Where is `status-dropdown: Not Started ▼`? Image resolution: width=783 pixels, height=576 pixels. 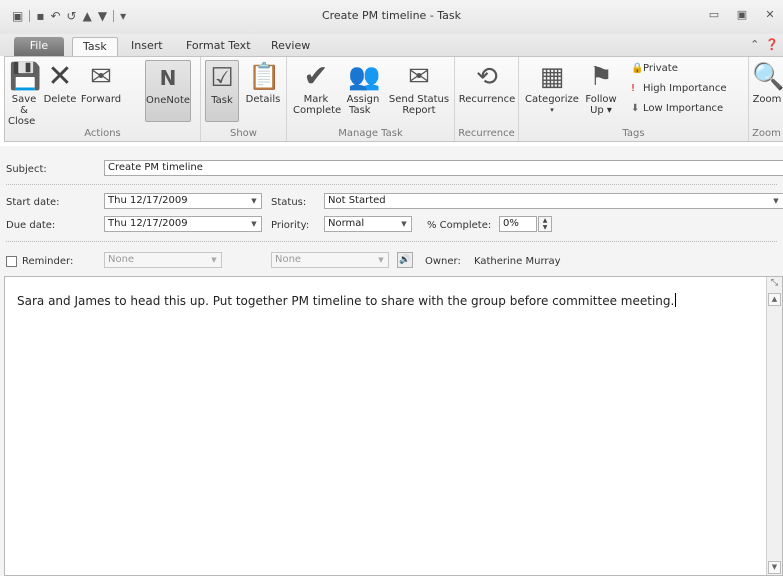 status-dropdown: Not Started ▼ is located at coordinates (553, 201).